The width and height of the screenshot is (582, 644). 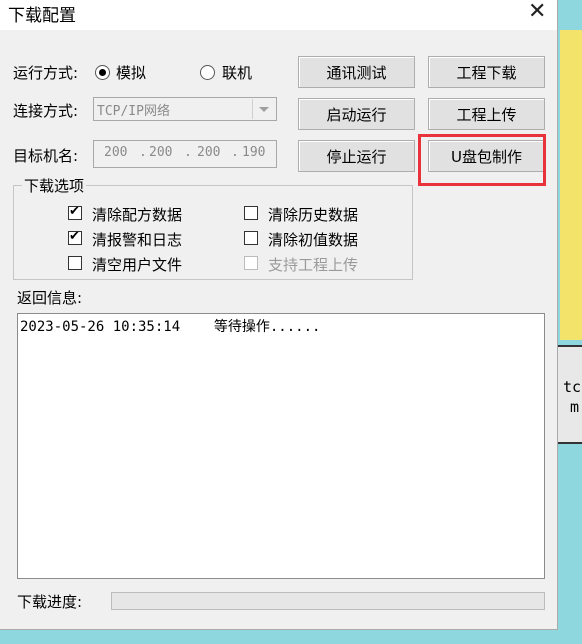 What do you see at coordinates (237, 72) in the screenshot?
I see `radio-online-label: 联机` at bounding box center [237, 72].